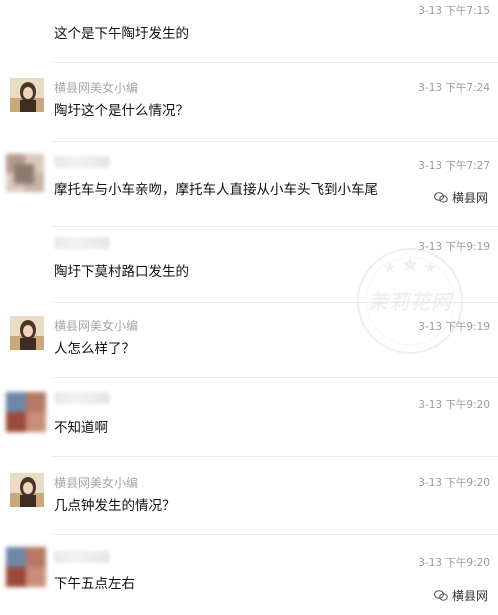 The width and height of the screenshot is (498, 615). What do you see at coordinates (94, 349) in the screenshot?
I see `message-text: 人怎么样了？` at bounding box center [94, 349].